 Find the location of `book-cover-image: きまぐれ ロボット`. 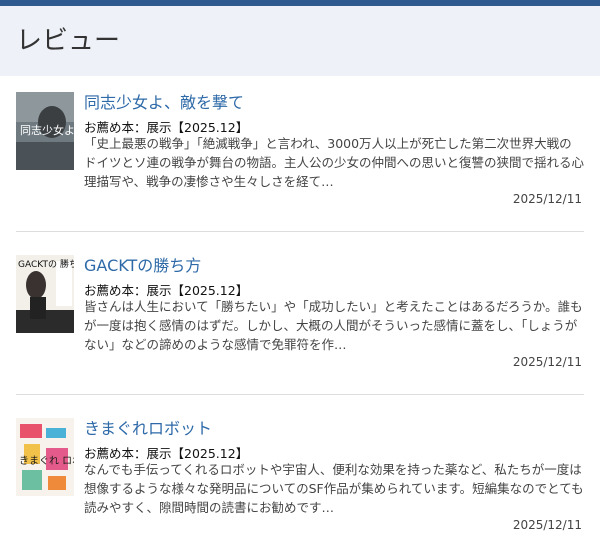

book-cover-image: きまぐれ ロボット is located at coordinates (45, 457).